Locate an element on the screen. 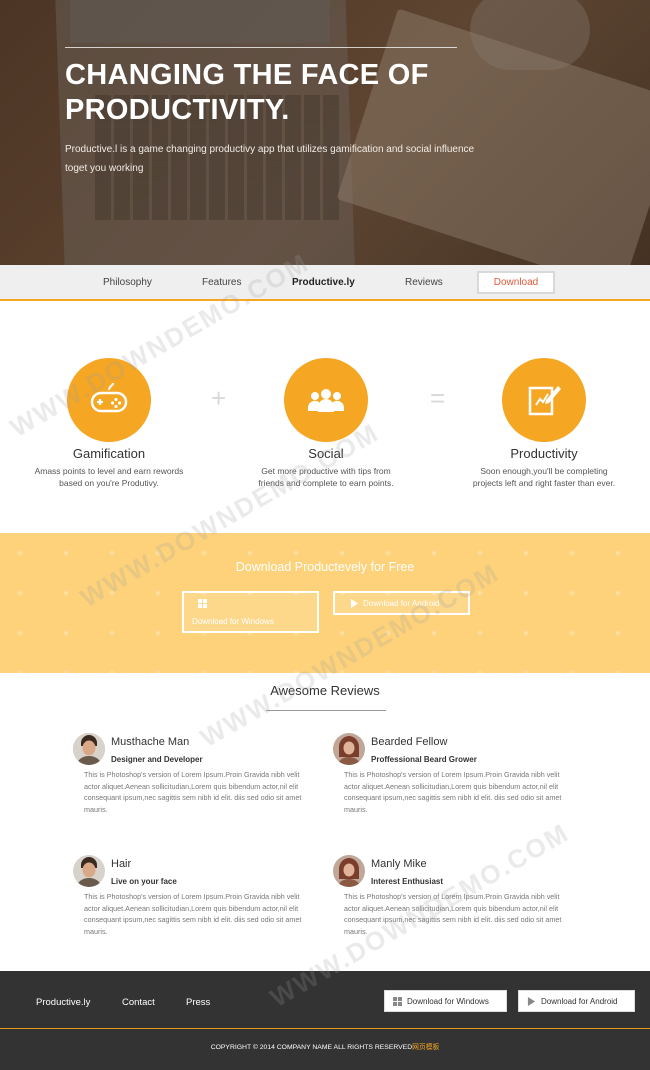 This screenshot has width=650, height=1070. download-band: Download Productevely for Free is located at coordinates (325, 603).